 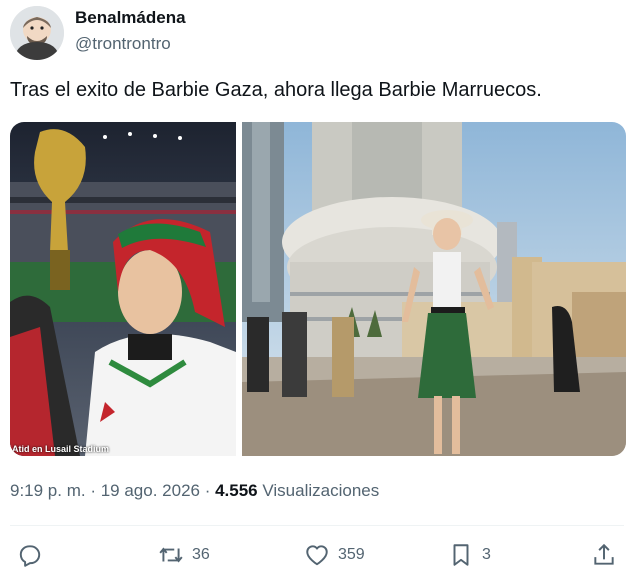 I want to click on tweet-header: Benalmádena @trontrontro, so click(x=310, y=33).